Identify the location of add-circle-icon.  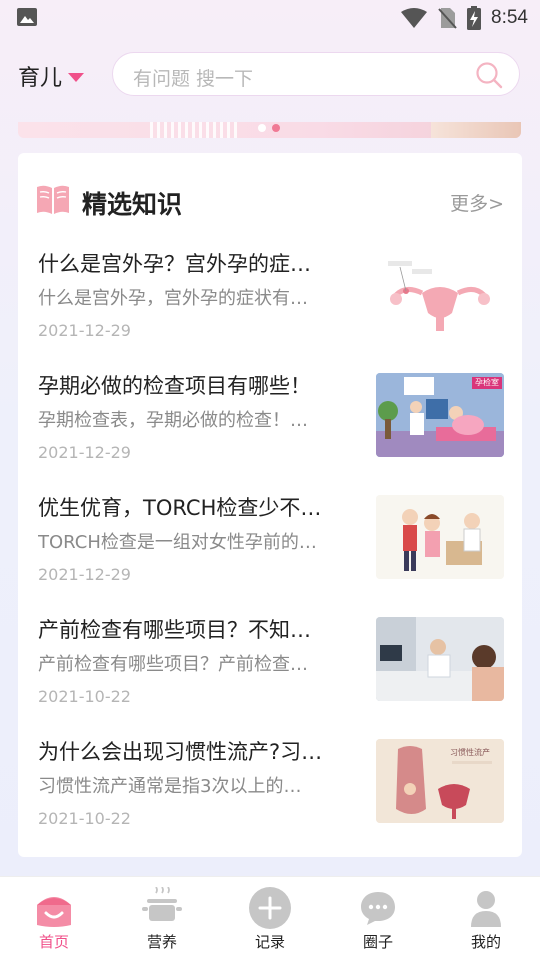
(270, 908).